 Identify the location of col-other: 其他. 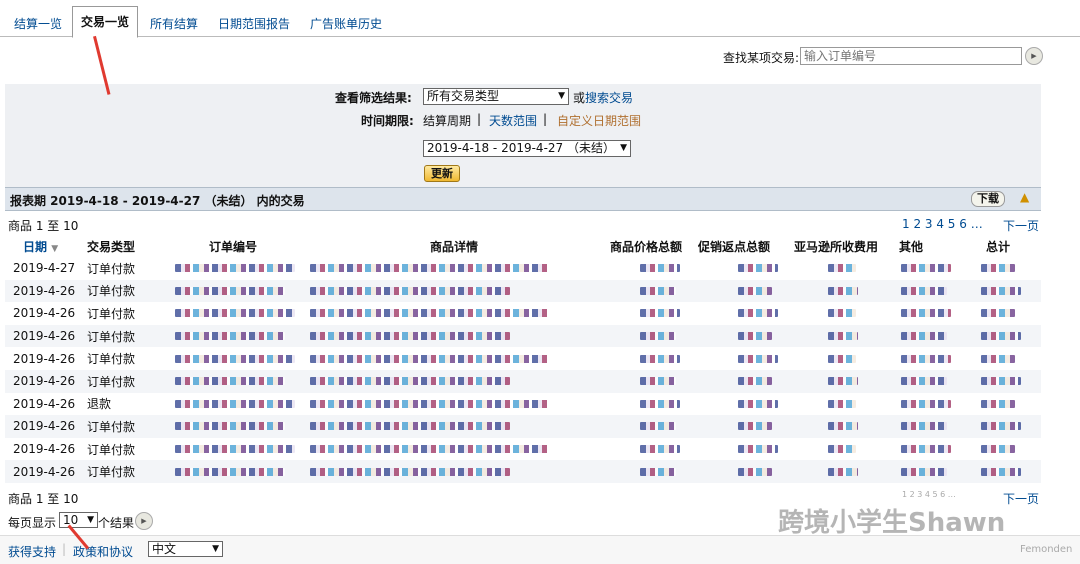
(911, 246).